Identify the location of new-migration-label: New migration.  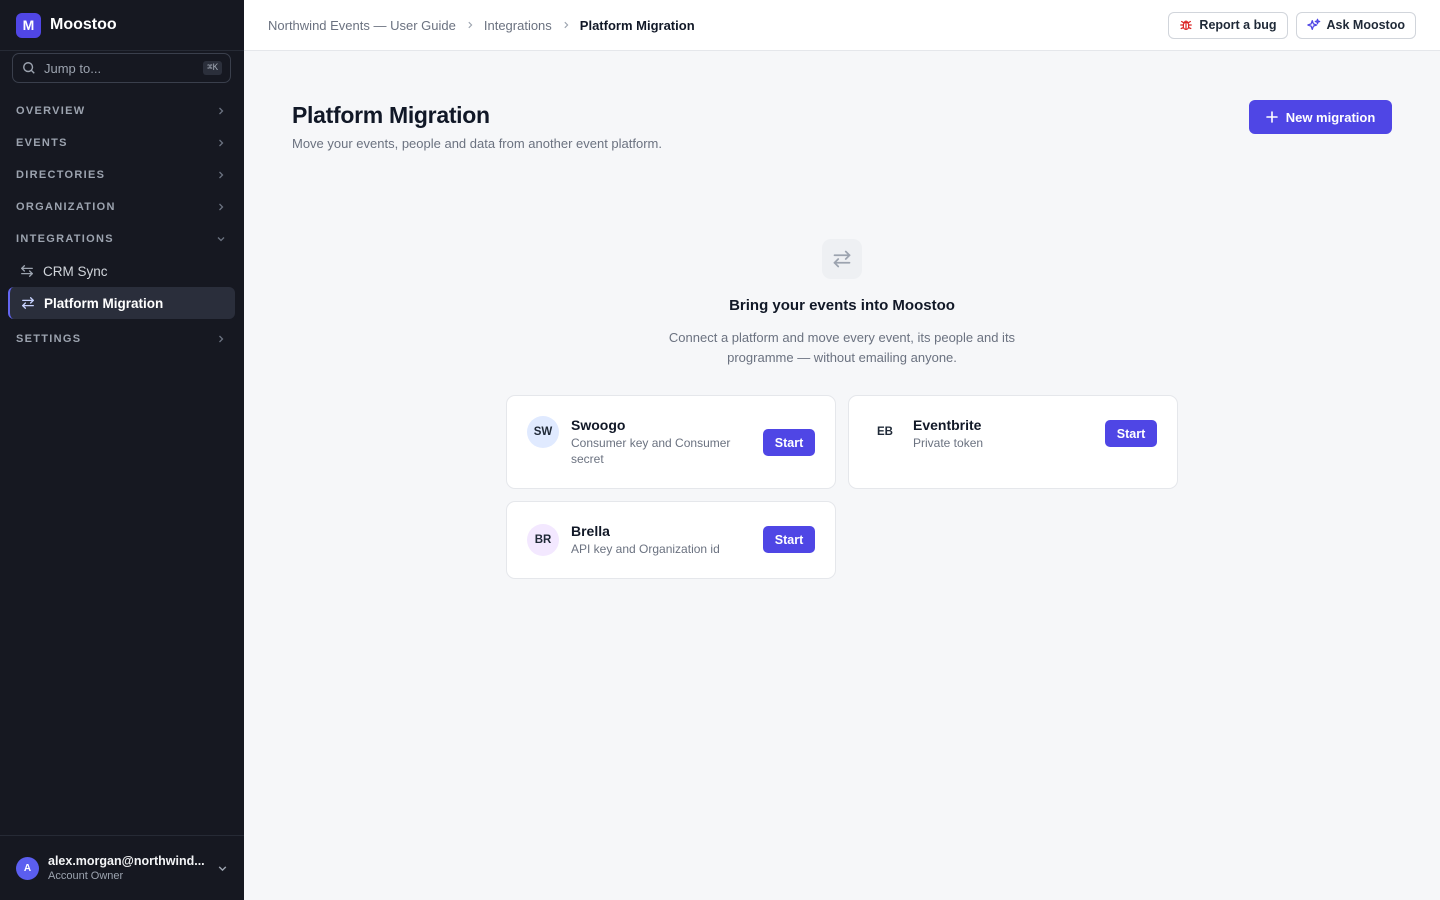
(1330, 117).